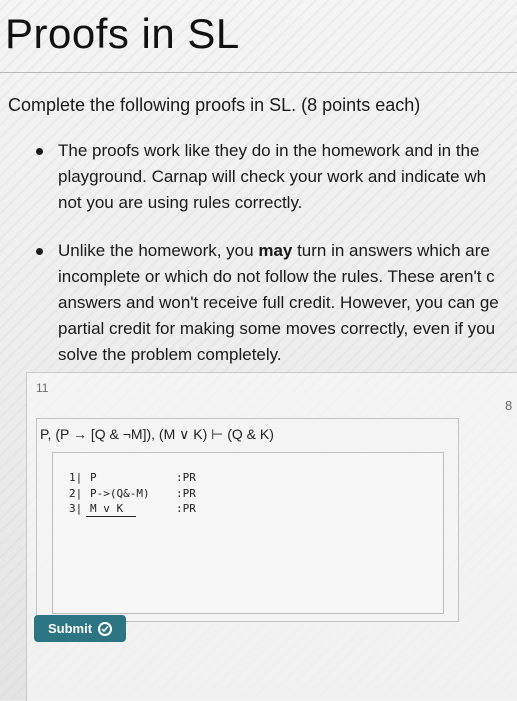 The width and height of the screenshot is (517, 701). Describe the element at coordinates (106, 508) in the screenshot. I see `proof-line-formula: M v K` at that location.